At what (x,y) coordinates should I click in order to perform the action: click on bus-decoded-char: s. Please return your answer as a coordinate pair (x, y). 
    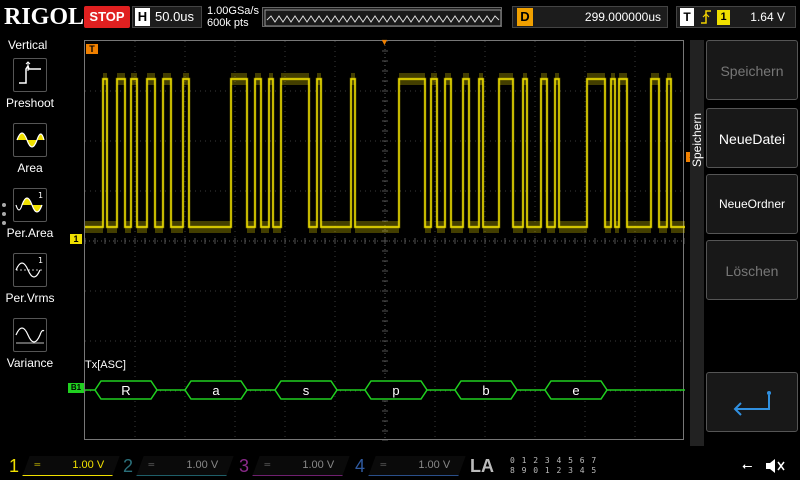
    Looking at the image, I should click on (306, 390).